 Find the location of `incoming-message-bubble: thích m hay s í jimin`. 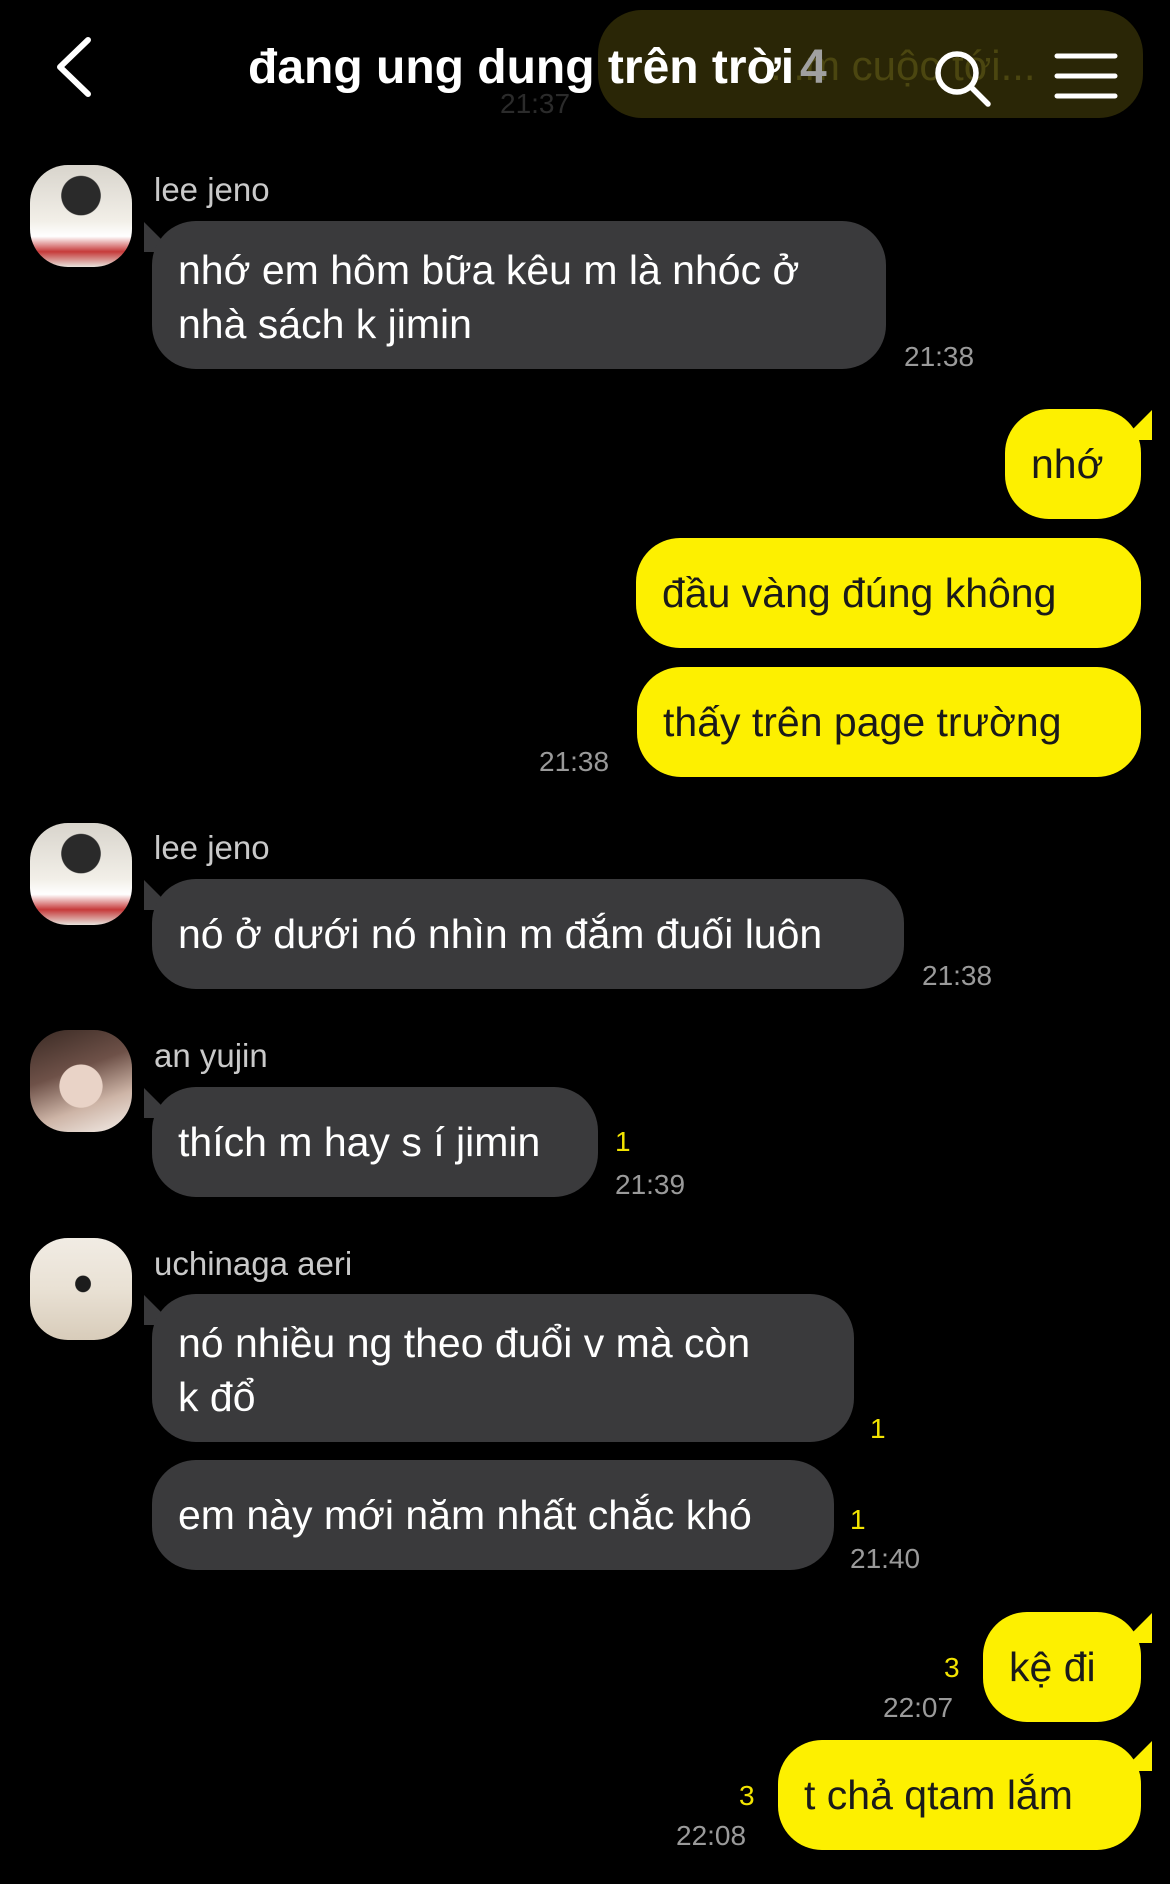

incoming-message-bubble: thích m hay s í jimin is located at coordinates (375, 1142).